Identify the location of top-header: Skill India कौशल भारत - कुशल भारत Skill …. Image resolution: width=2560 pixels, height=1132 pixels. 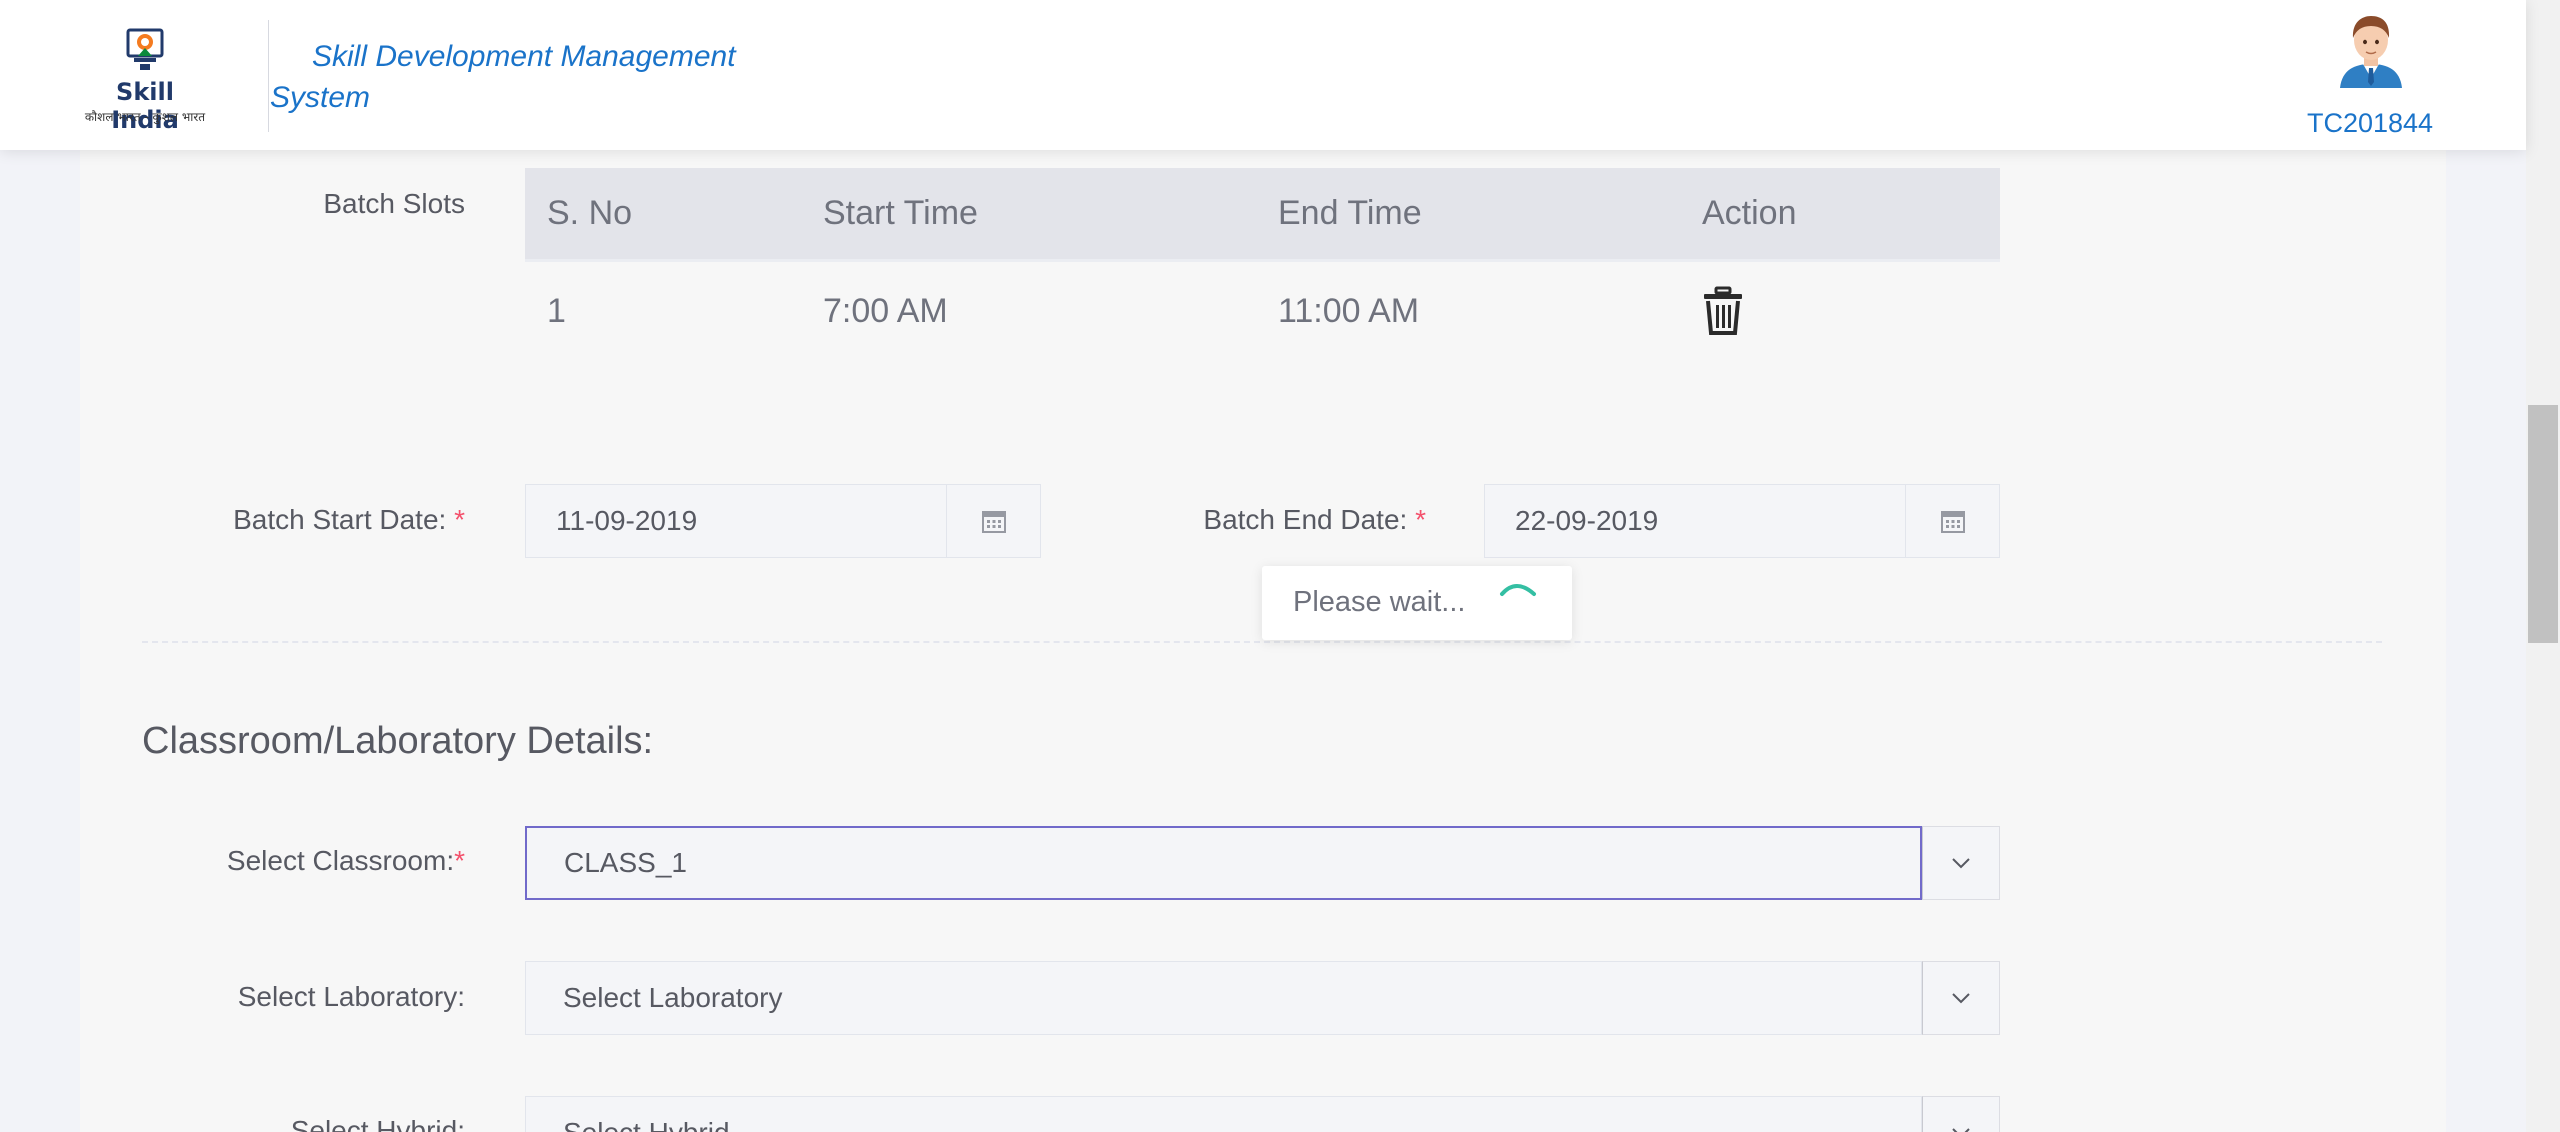
(1263, 75).